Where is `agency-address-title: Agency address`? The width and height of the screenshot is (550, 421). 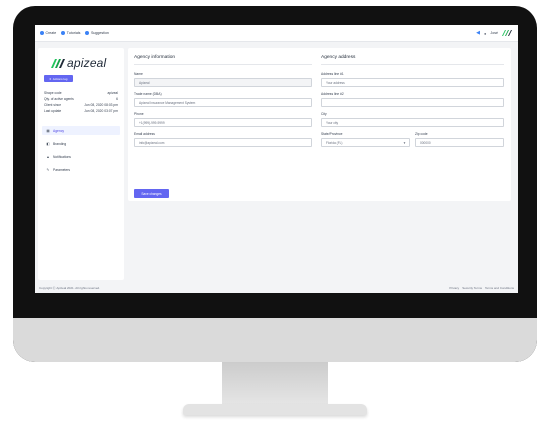
agency-address-title: Agency address is located at coordinates (338, 57).